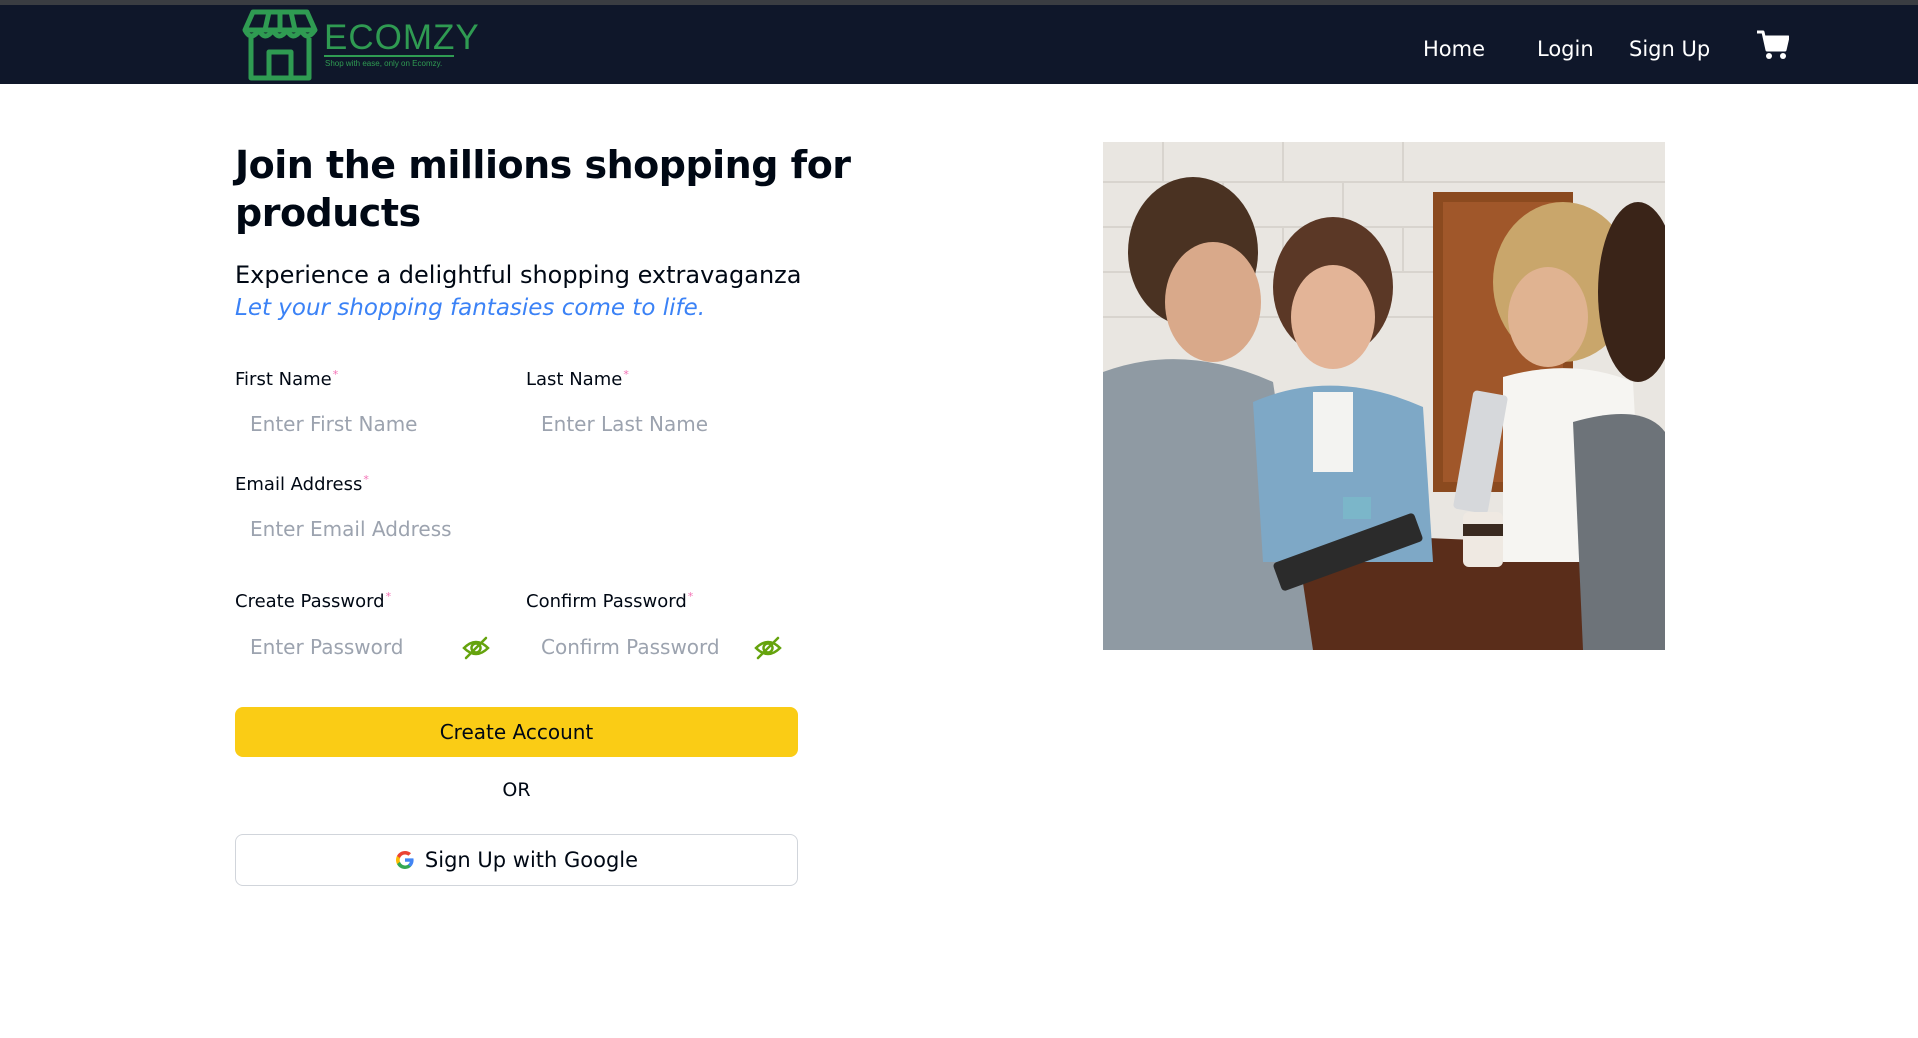 The width and height of the screenshot is (1918, 1038). Describe the element at coordinates (662, 424) in the screenshot. I see `last-name-input` at that location.